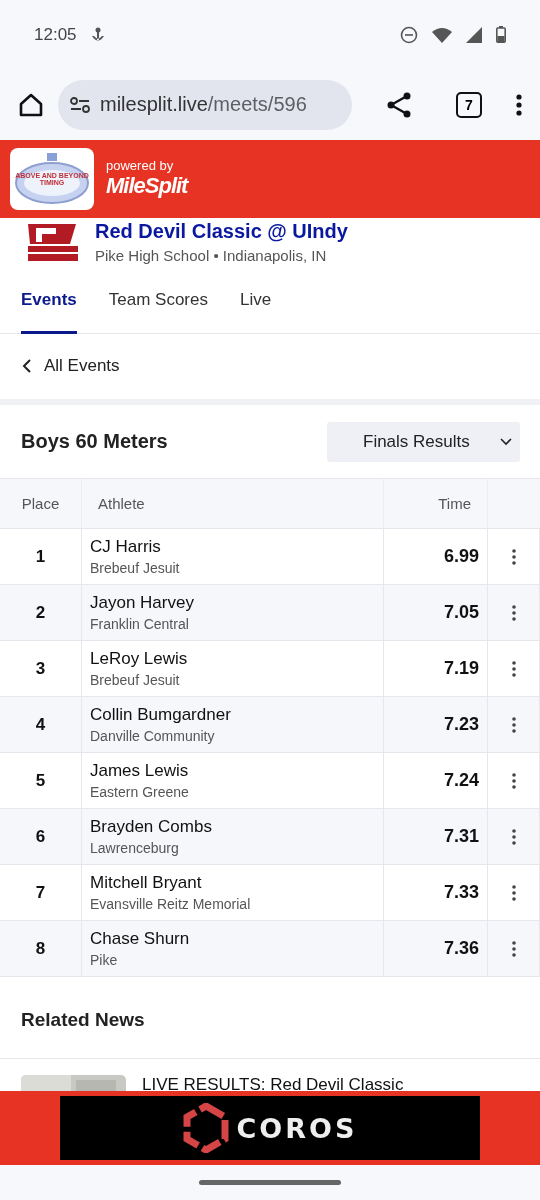 The height and width of the screenshot is (1200, 540). I want to click on place-cell: 7, so click(40, 892).